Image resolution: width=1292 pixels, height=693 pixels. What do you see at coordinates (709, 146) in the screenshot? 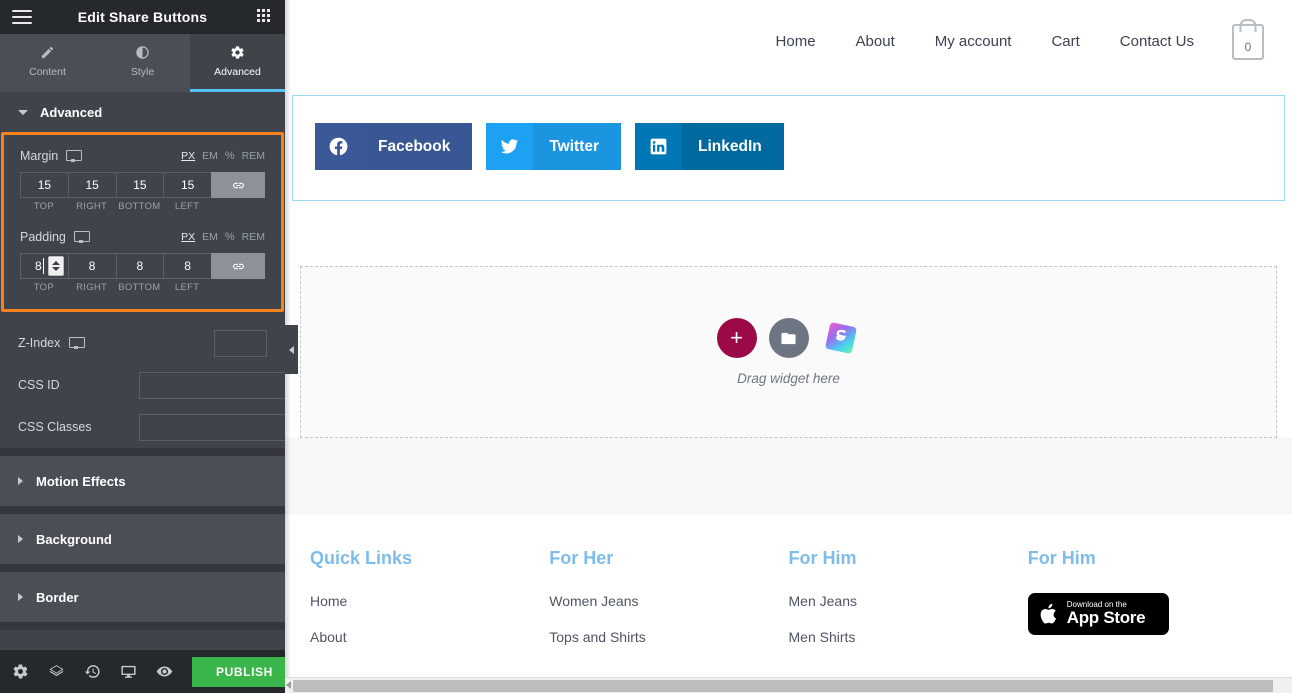
I see `share-button-linkedin: LinkedIn` at bounding box center [709, 146].